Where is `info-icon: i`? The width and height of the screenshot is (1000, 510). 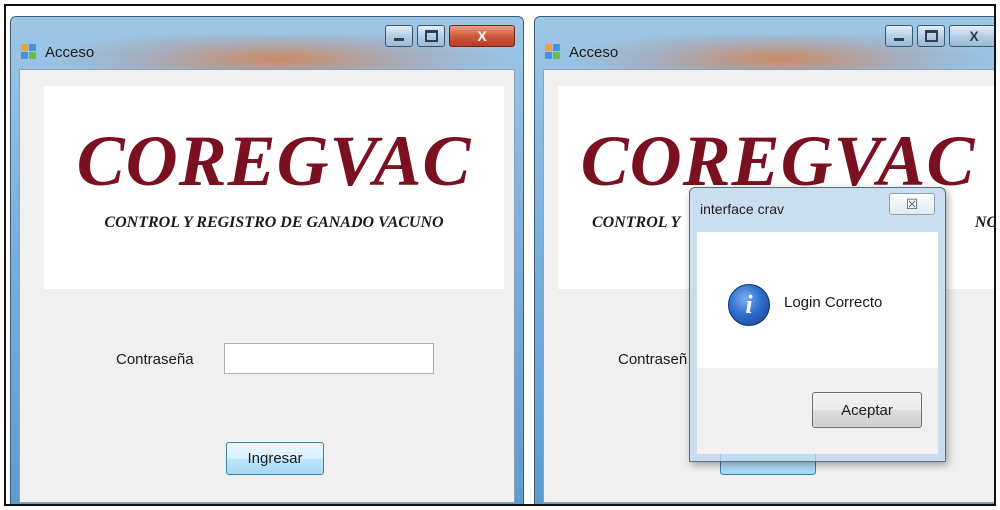
info-icon: i is located at coordinates (749, 305).